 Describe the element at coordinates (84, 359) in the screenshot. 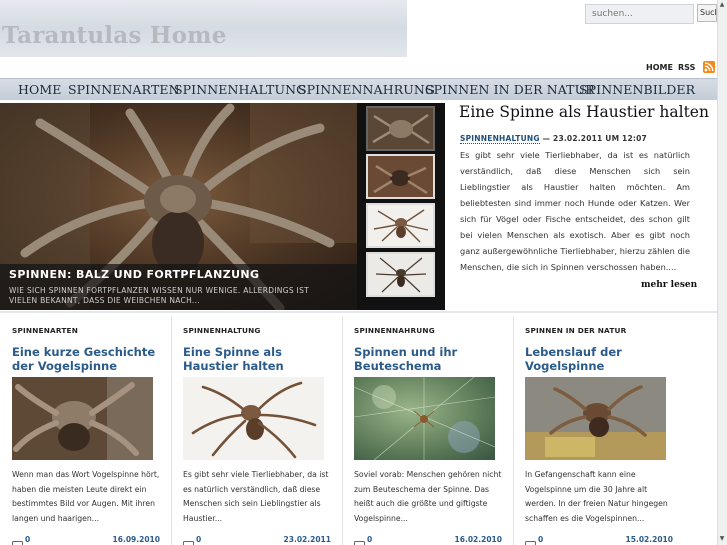

I see `column-post-title: Eine kurze Geschichte der Vogelspinne` at that location.